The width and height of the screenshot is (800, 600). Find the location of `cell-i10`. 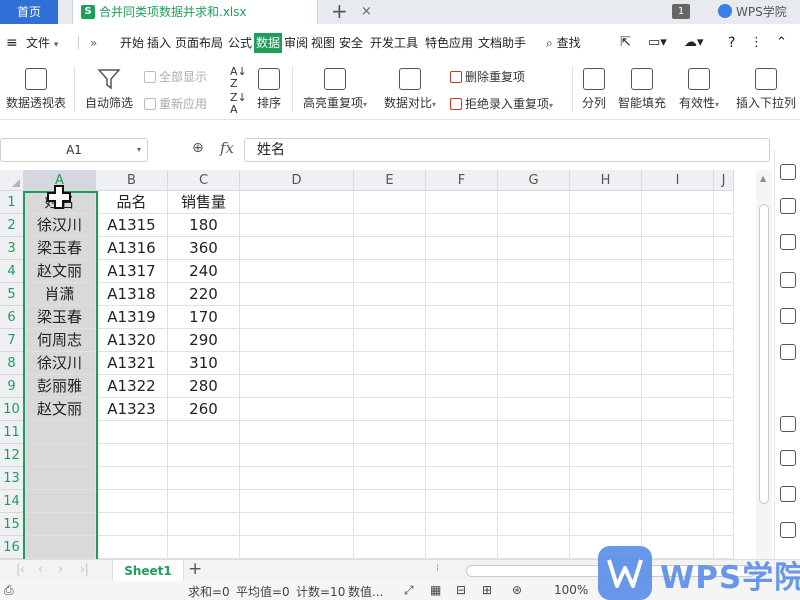

cell-i10 is located at coordinates (678, 409).